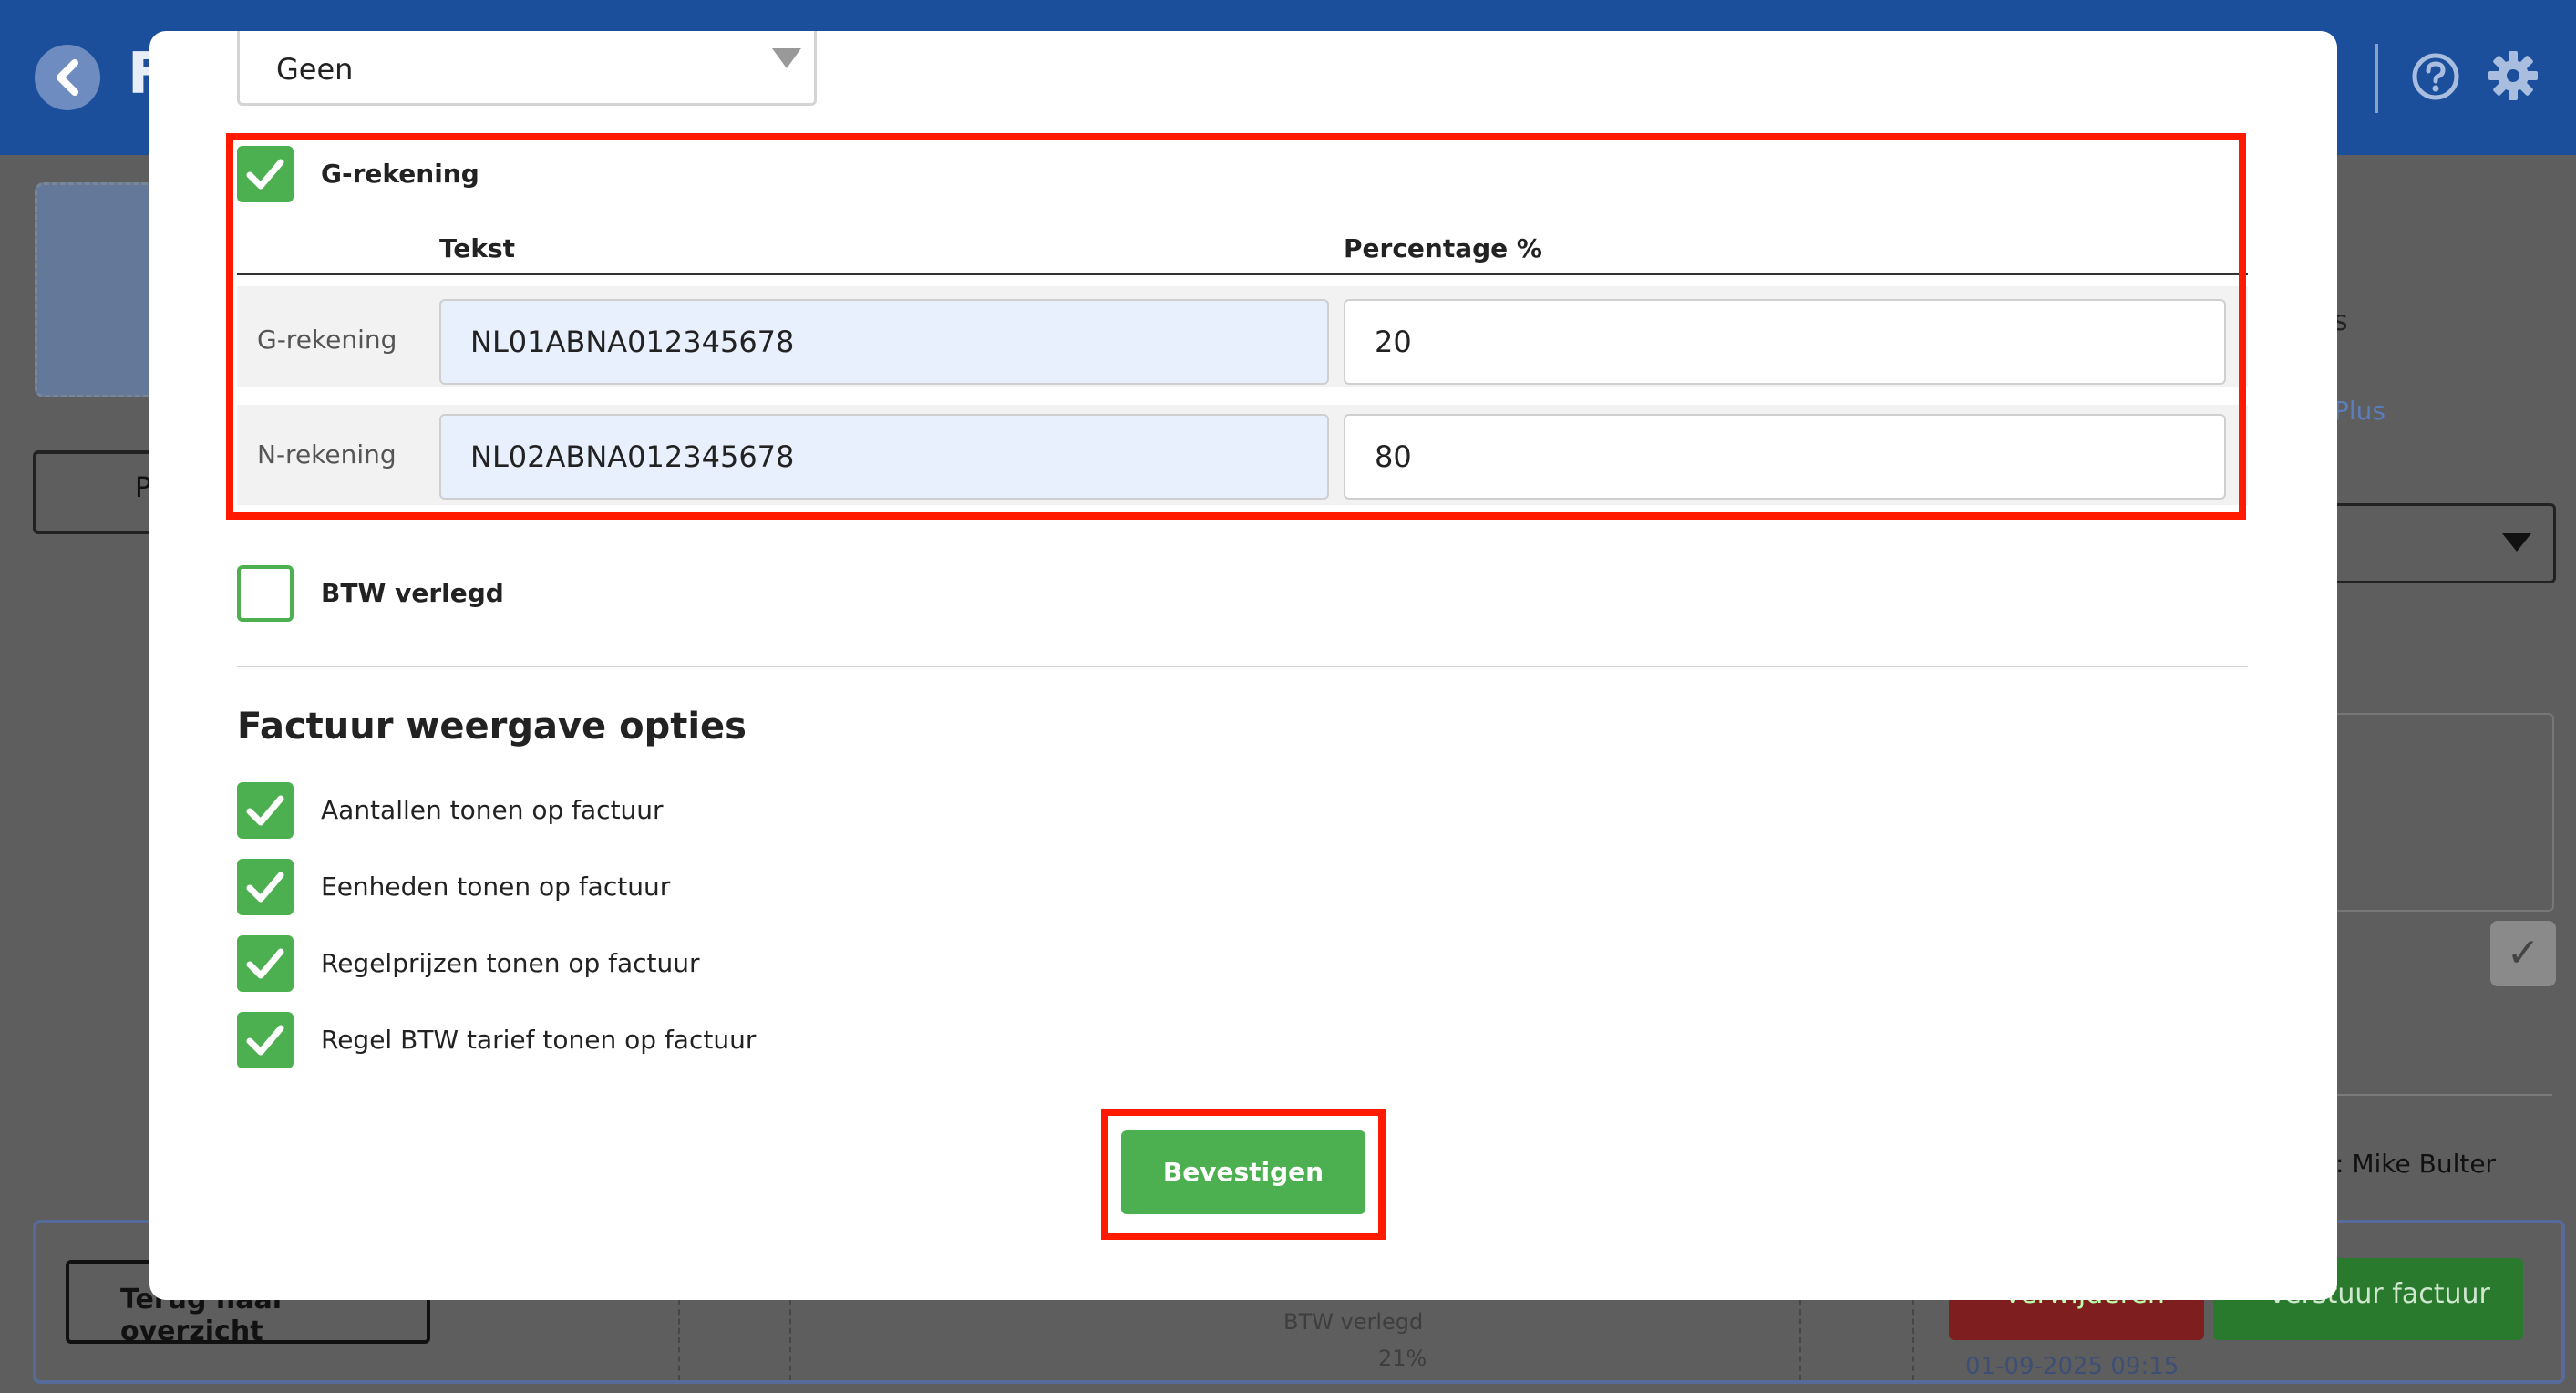  What do you see at coordinates (265, 593) in the screenshot?
I see `btw-verlegd-checkbox` at bounding box center [265, 593].